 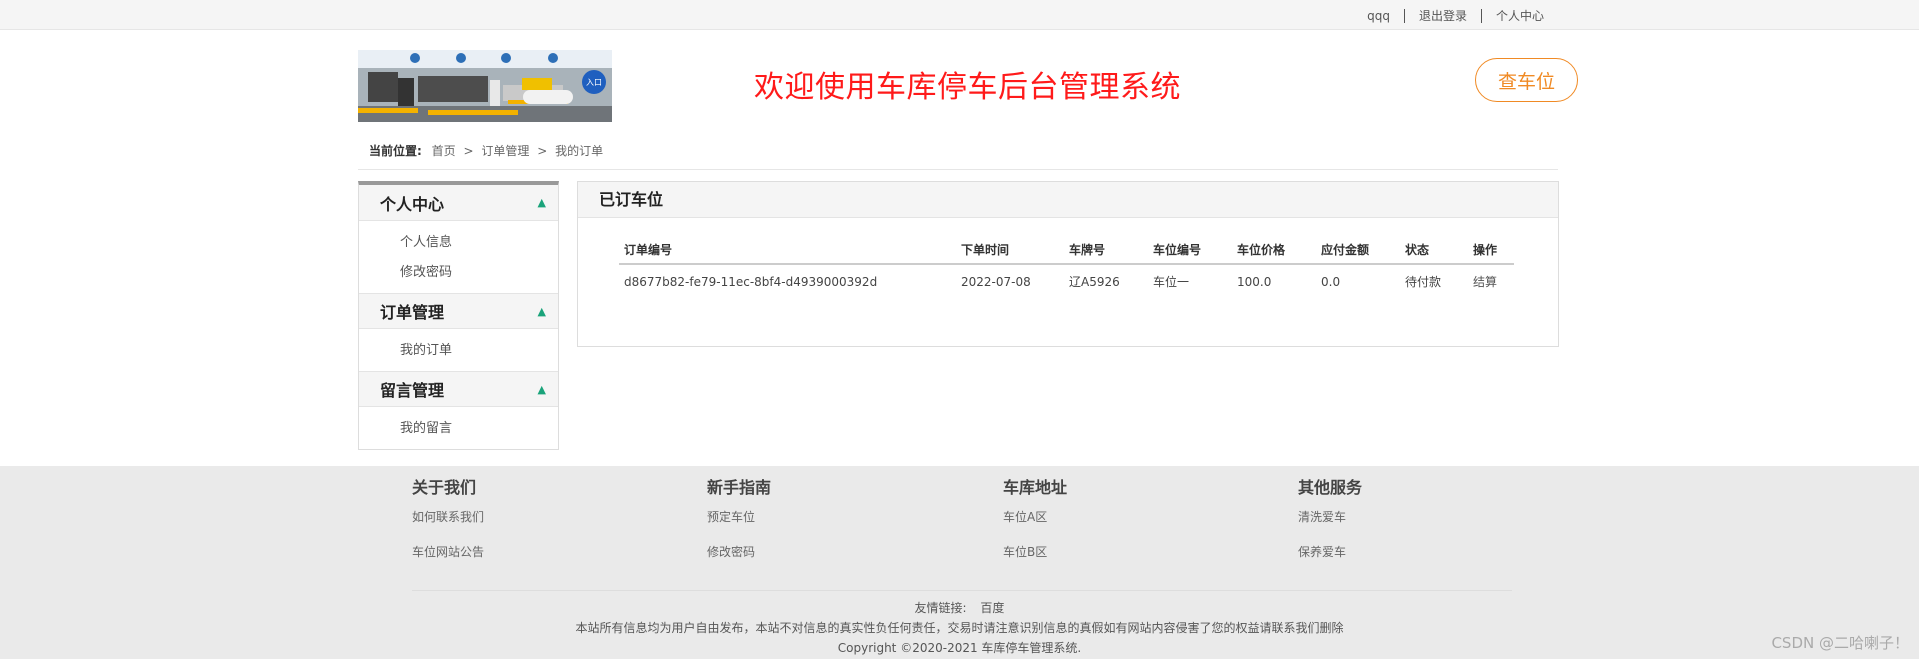 I want to click on footer-column-title: 关于我们, so click(x=444, y=487).